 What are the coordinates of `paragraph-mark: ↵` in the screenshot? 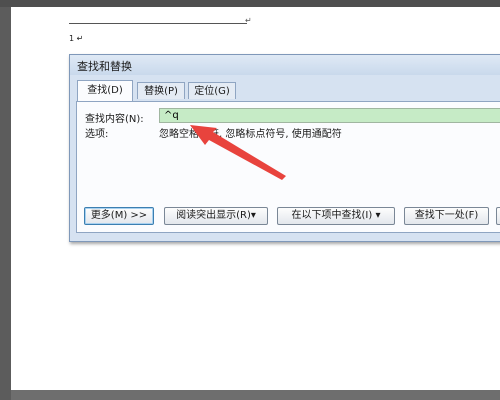 It's located at (248, 20).